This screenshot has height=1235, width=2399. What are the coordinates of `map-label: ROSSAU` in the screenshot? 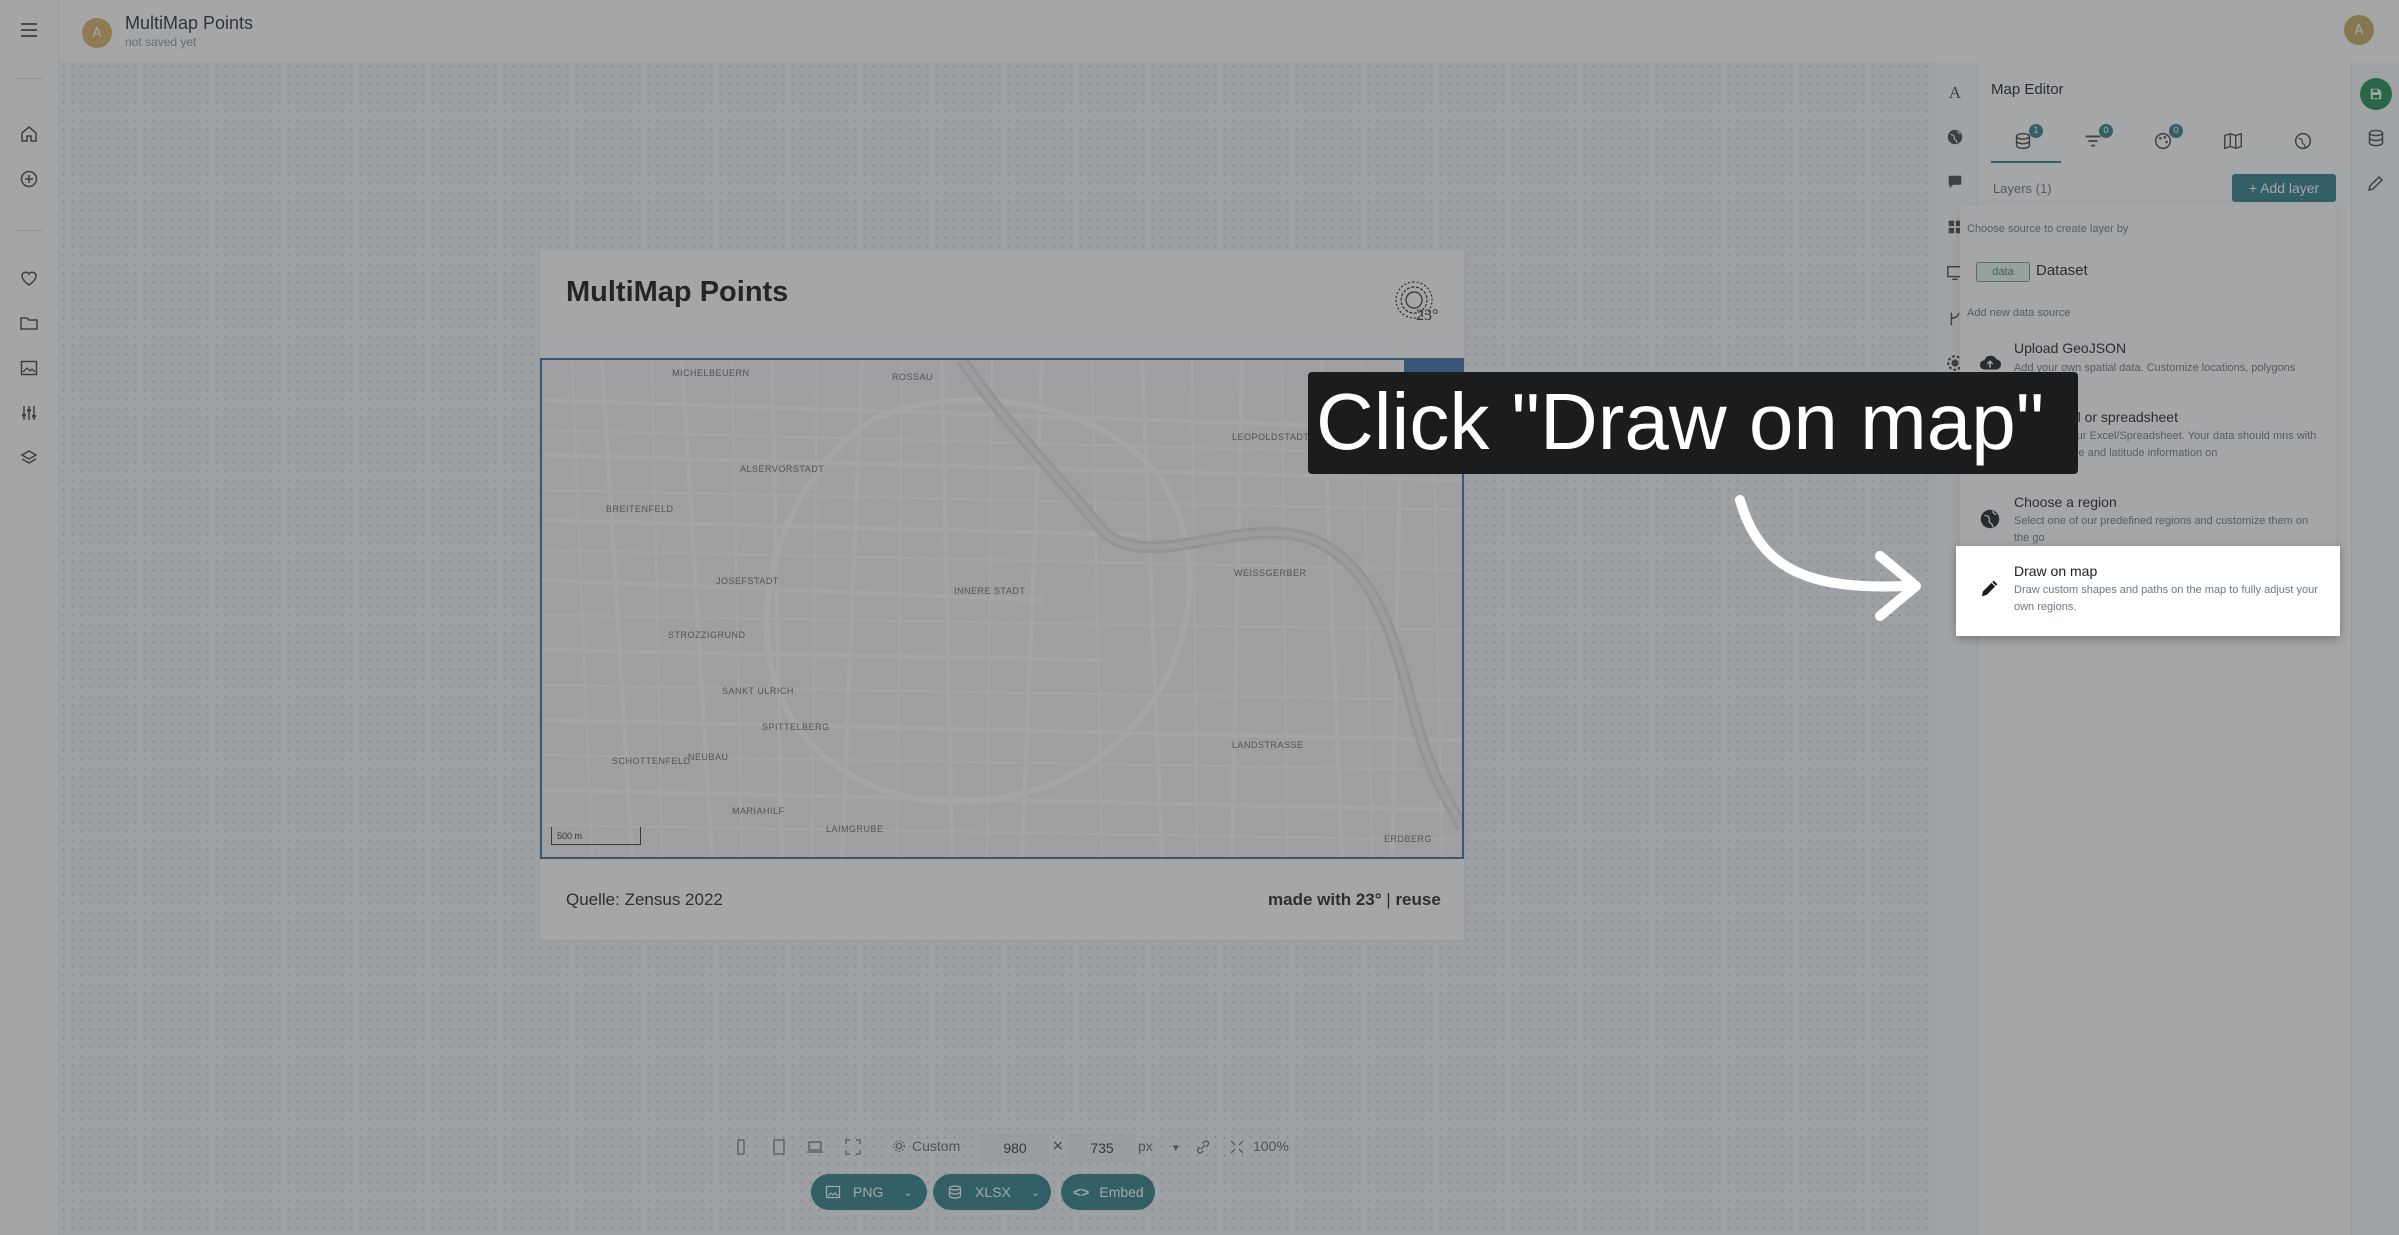 It's located at (913, 377).